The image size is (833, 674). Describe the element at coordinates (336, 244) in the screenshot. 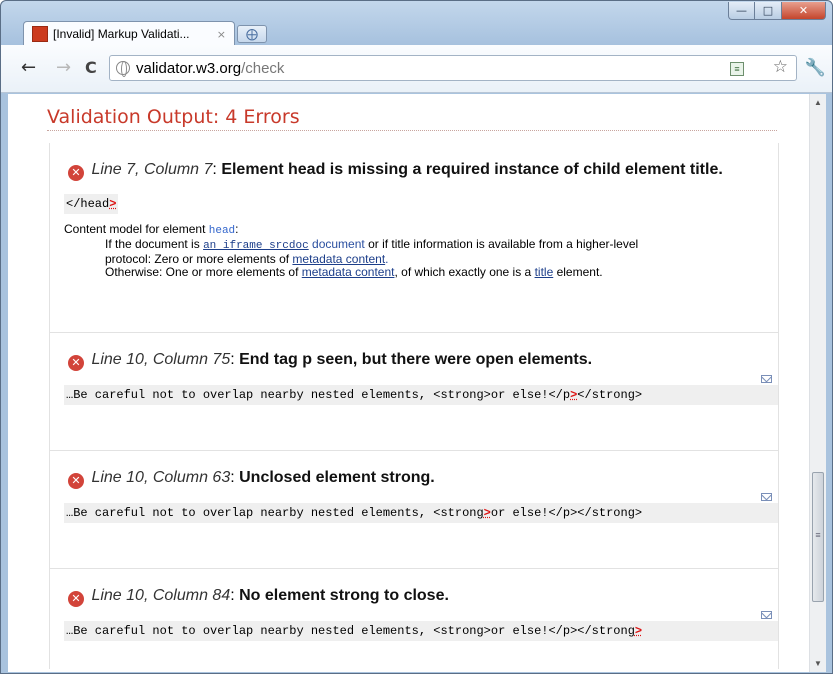

I see `model-line1-doc: document` at that location.